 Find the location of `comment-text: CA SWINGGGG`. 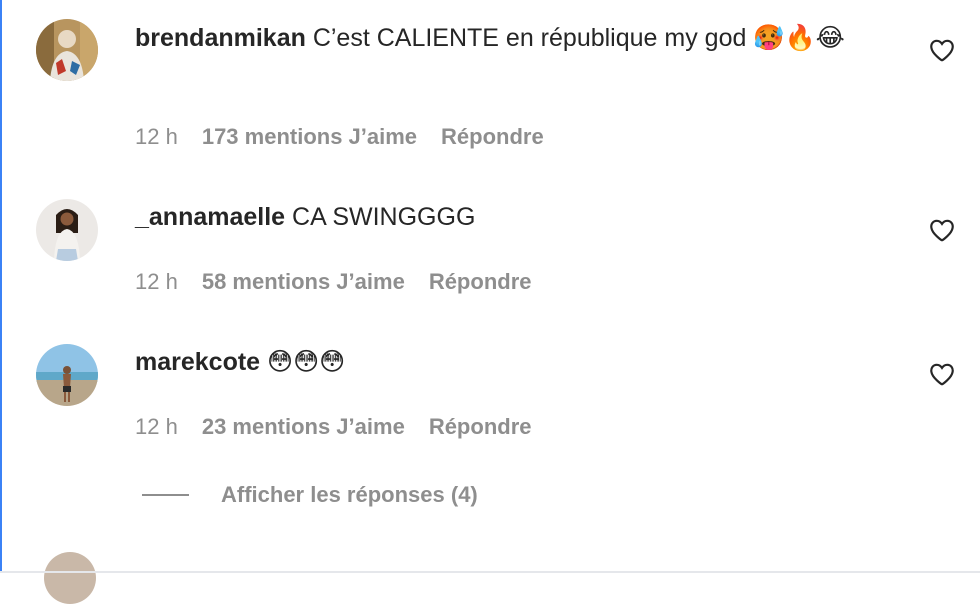

comment-text: CA SWINGGGG is located at coordinates (384, 217).